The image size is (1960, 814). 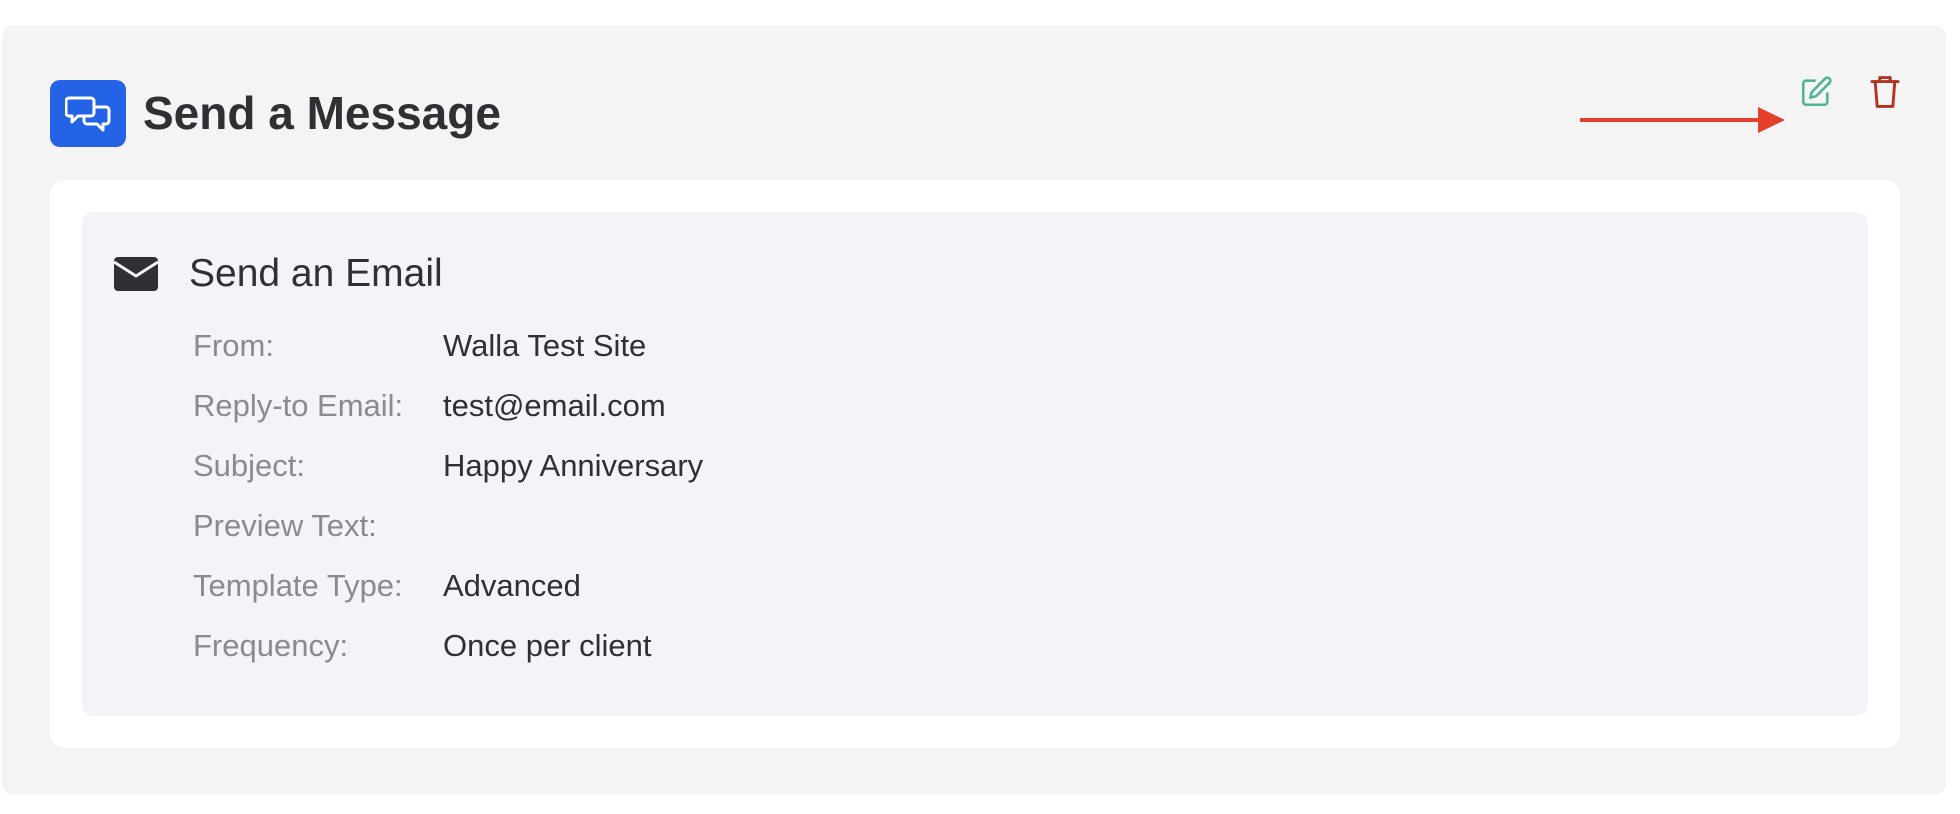 What do you see at coordinates (285, 525) in the screenshot?
I see `detail-label: Preview Text:` at bounding box center [285, 525].